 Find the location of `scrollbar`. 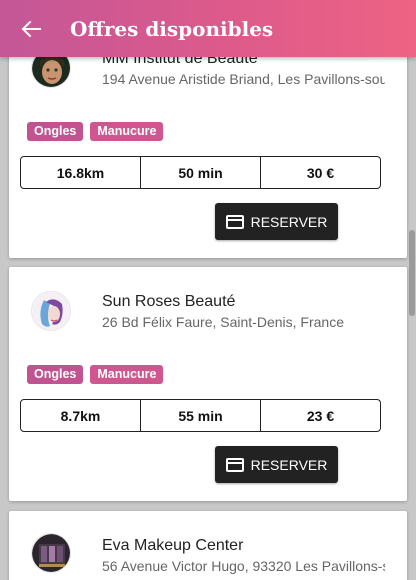

scrollbar is located at coordinates (412, 318).